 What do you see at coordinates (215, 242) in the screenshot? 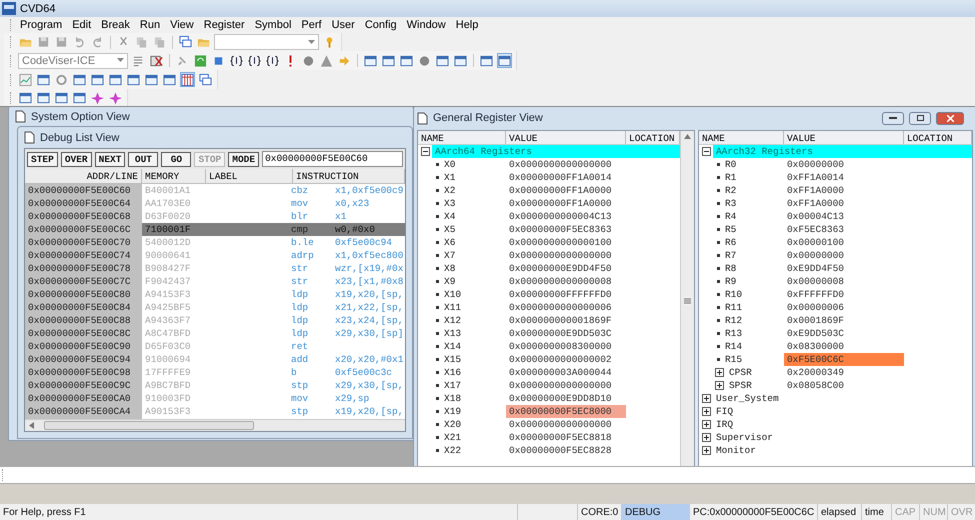
I see `code-row: 0x00000000F5E00C70 5400012D b.le 0xf5e00c94` at bounding box center [215, 242].